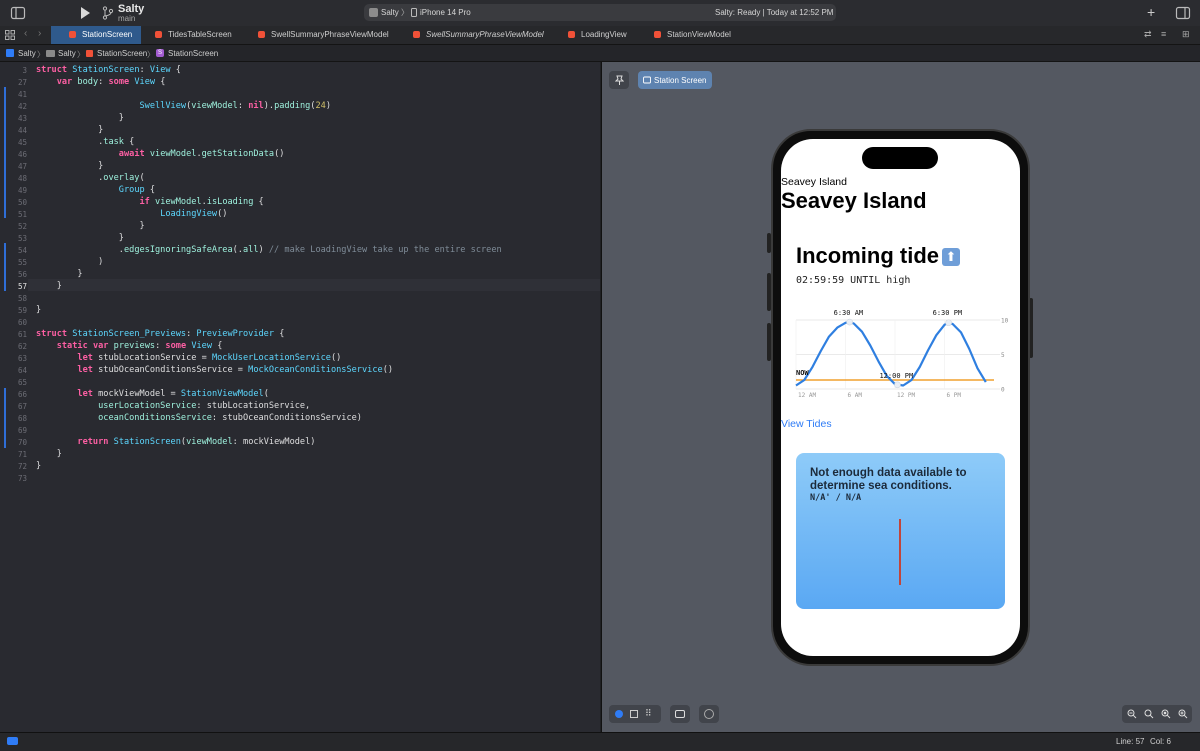 The height and width of the screenshot is (751, 1200). Describe the element at coordinates (680, 714) in the screenshot. I see `device-settings-button` at that location.